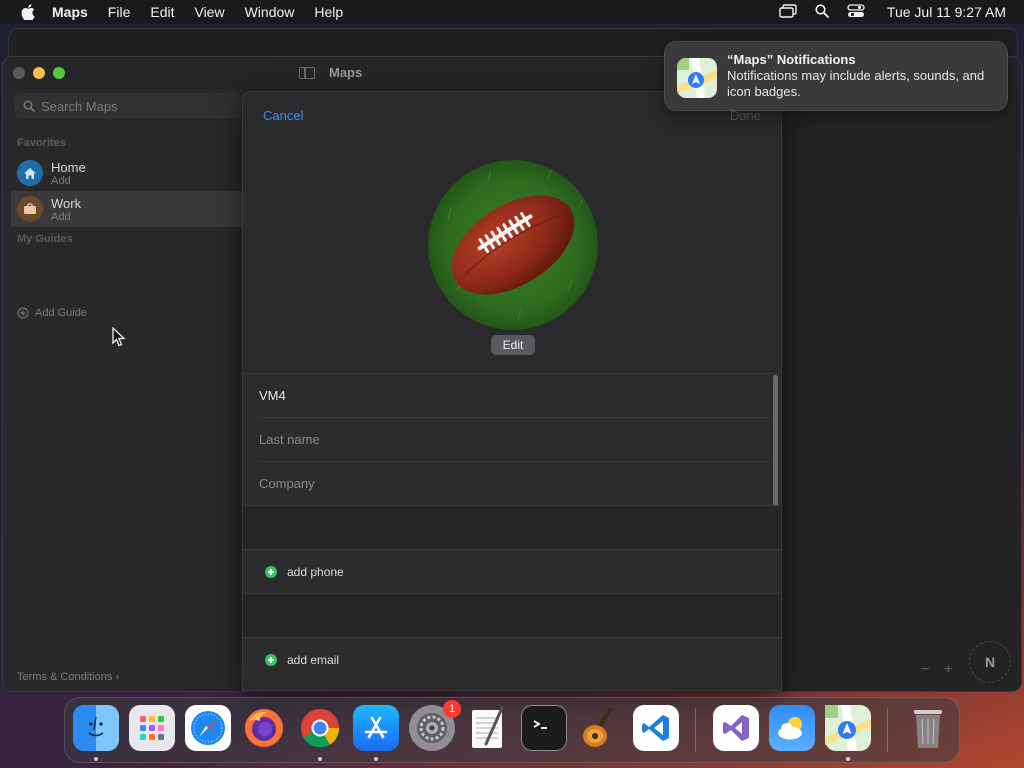 This screenshot has width=1024, height=768. Describe the element at coordinates (66, 203) in the screenshot. I see `favorite-work-title: Work` at that location.